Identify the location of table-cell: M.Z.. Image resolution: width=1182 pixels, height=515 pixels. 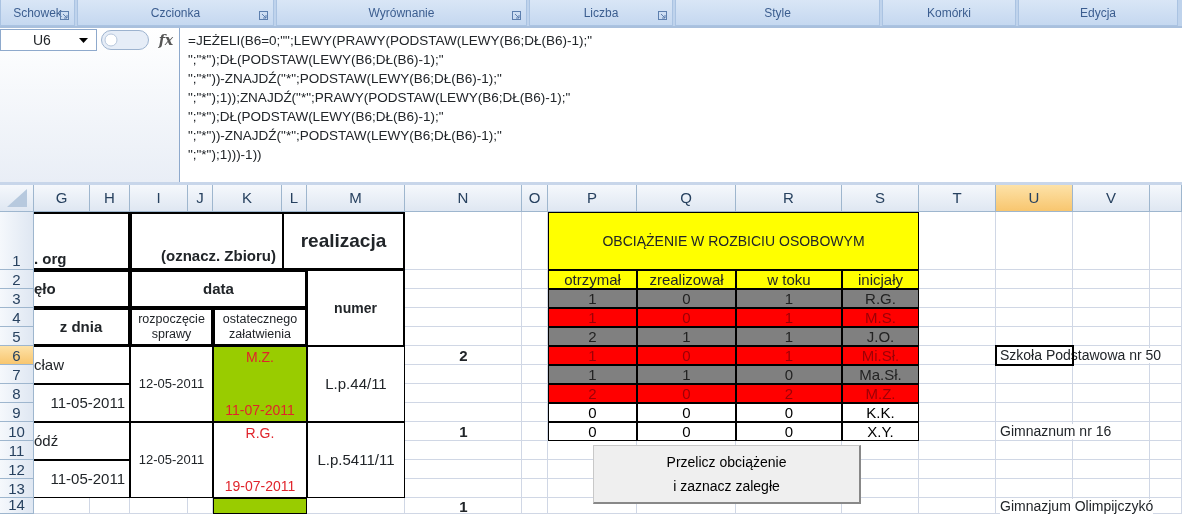
(880, 393).